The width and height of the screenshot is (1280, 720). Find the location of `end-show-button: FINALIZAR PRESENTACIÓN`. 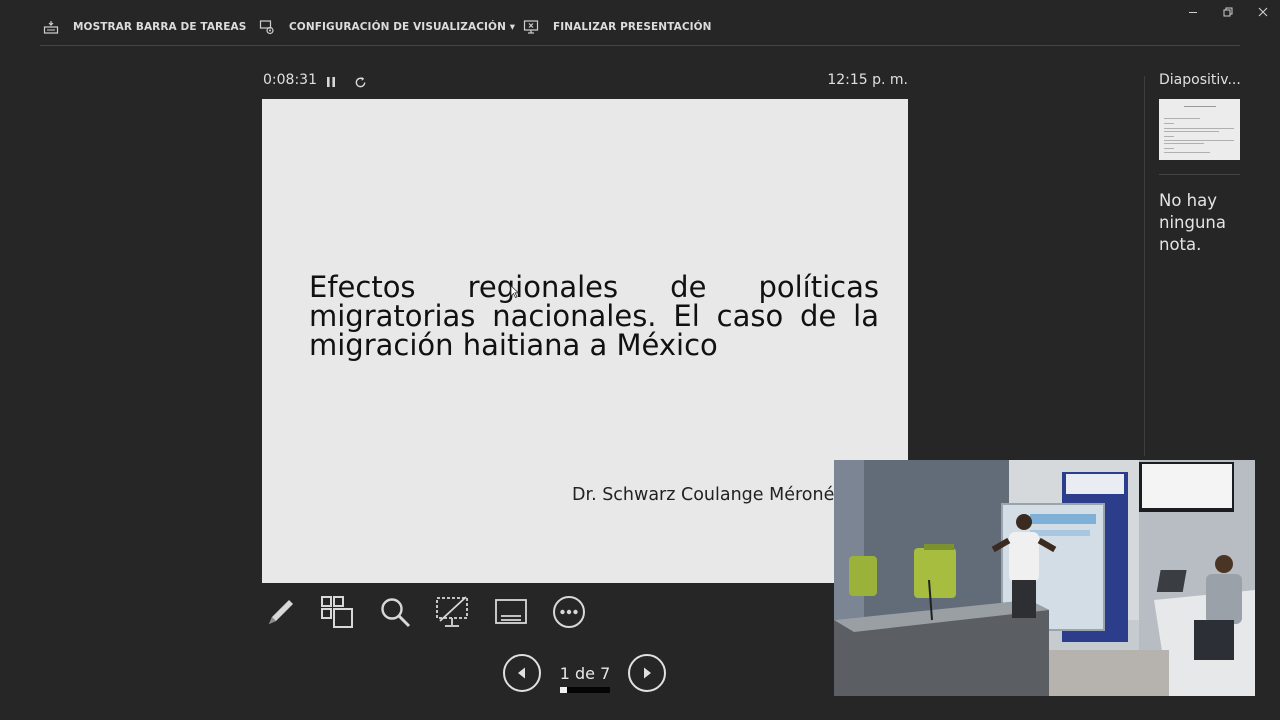

end-show-button: FINALIZAR PRESENTACIÓN is located at coordinates (617, 27).